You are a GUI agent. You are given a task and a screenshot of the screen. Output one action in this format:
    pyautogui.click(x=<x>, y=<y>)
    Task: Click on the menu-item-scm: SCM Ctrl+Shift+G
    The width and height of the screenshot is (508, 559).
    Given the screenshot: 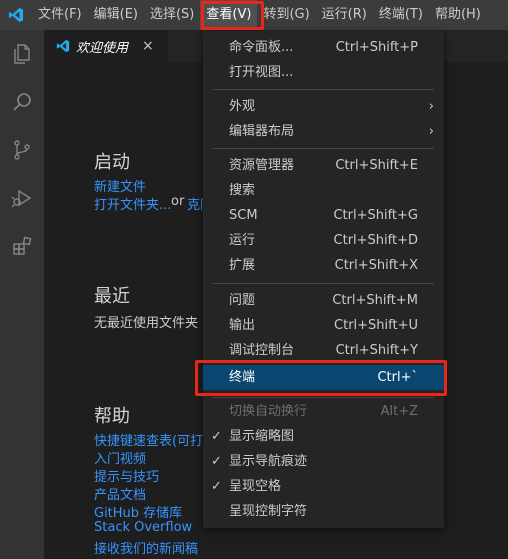 What is the action you would take?
    pyautogui.click(x=323, y=215)
    